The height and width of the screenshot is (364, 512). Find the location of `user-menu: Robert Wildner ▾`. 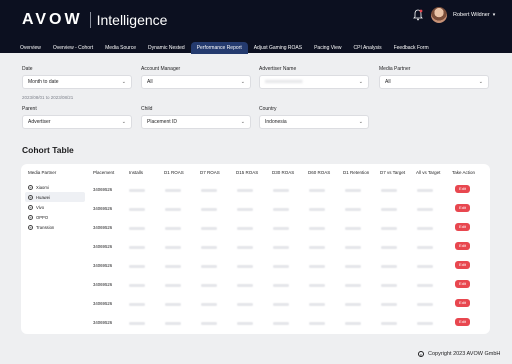

user-menu: Robert Wildner ▾ is located at coordinates (463, 15).